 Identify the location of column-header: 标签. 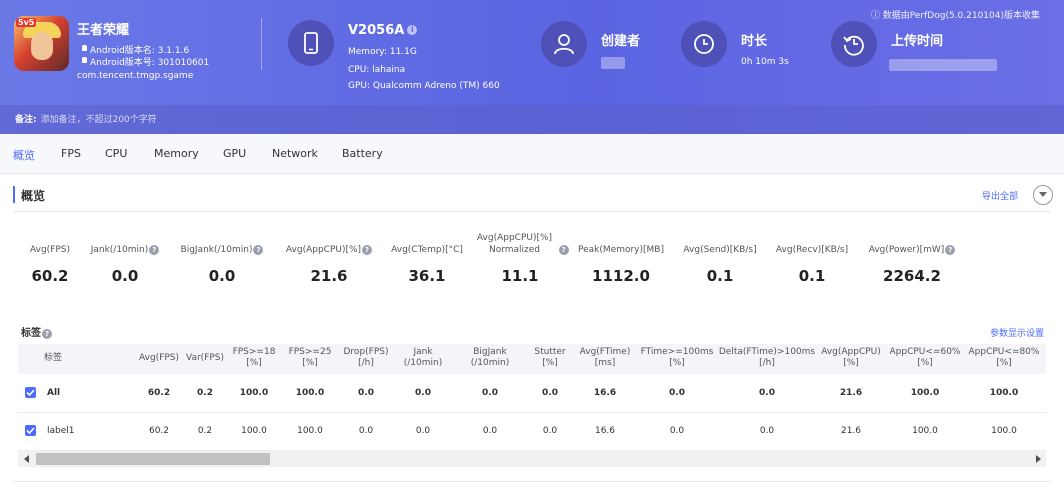
(64, 358).